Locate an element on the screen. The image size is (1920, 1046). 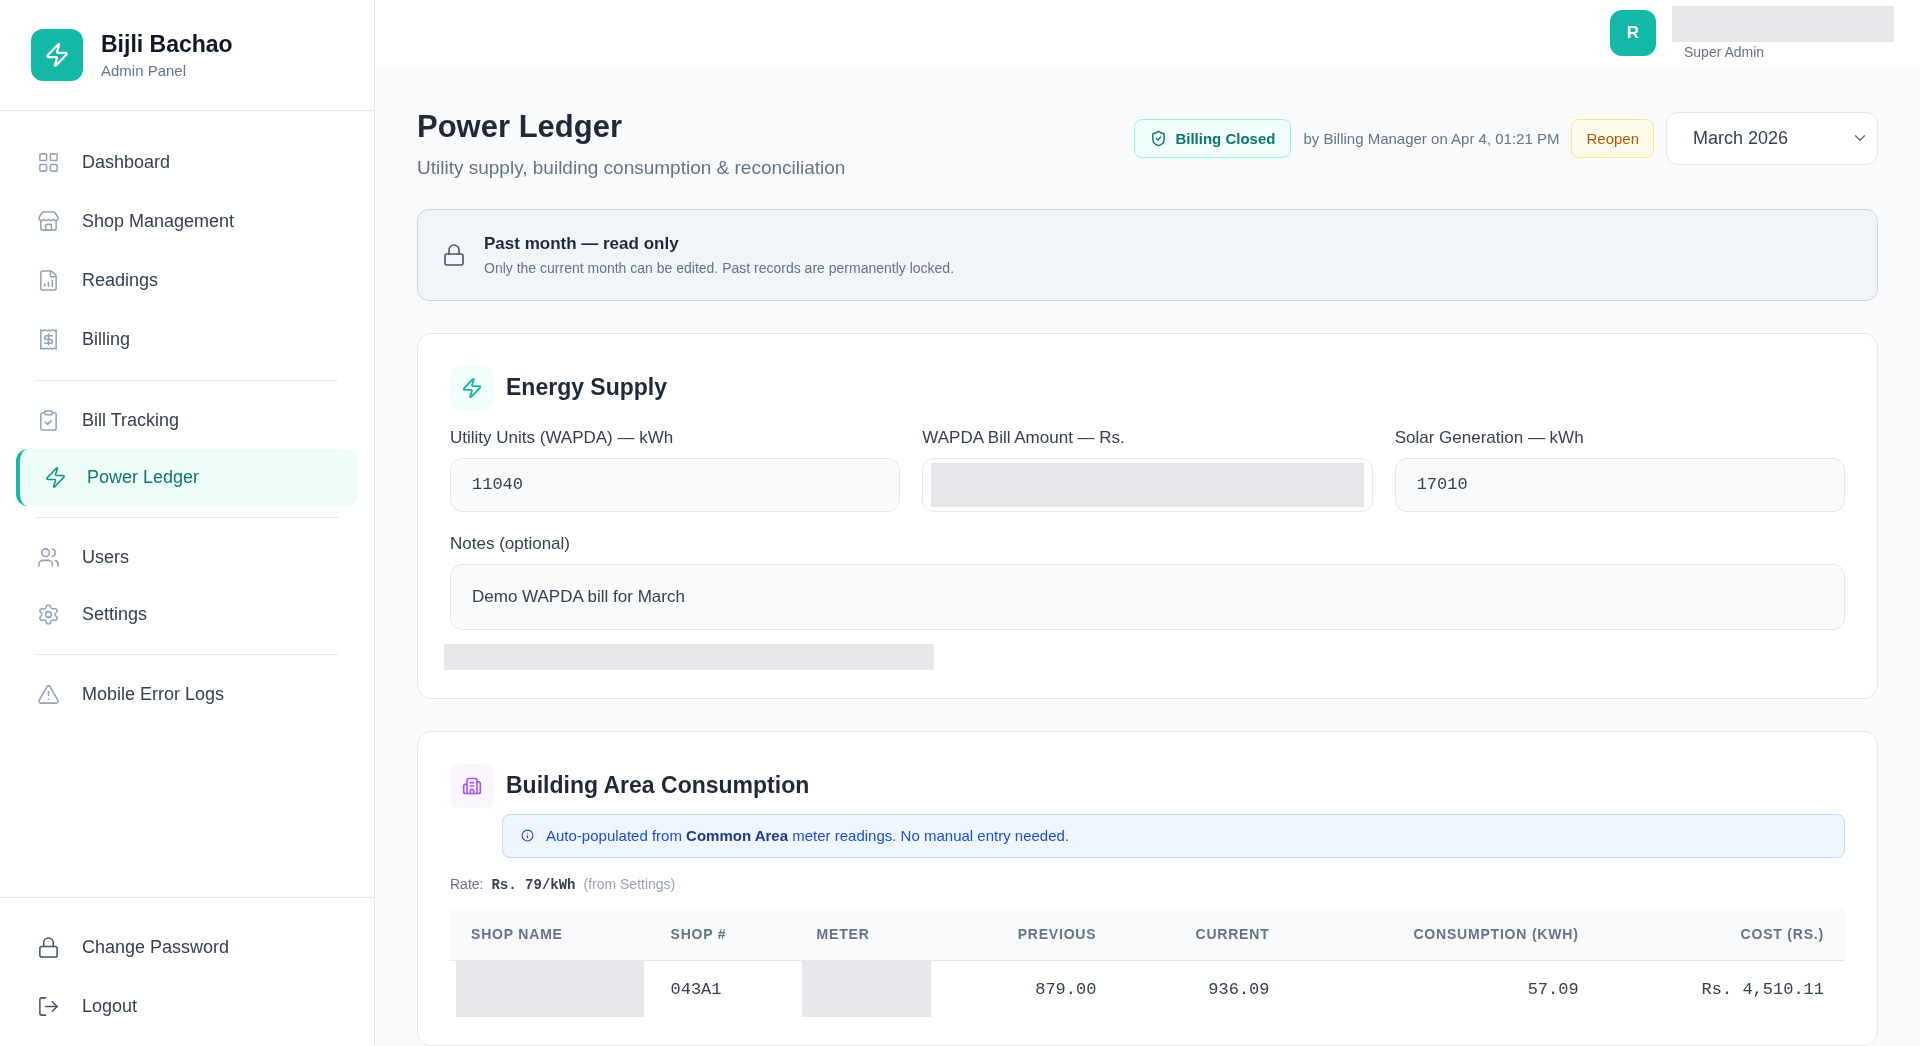
page-title: Power Ledger is located at coordinates (520, 126).